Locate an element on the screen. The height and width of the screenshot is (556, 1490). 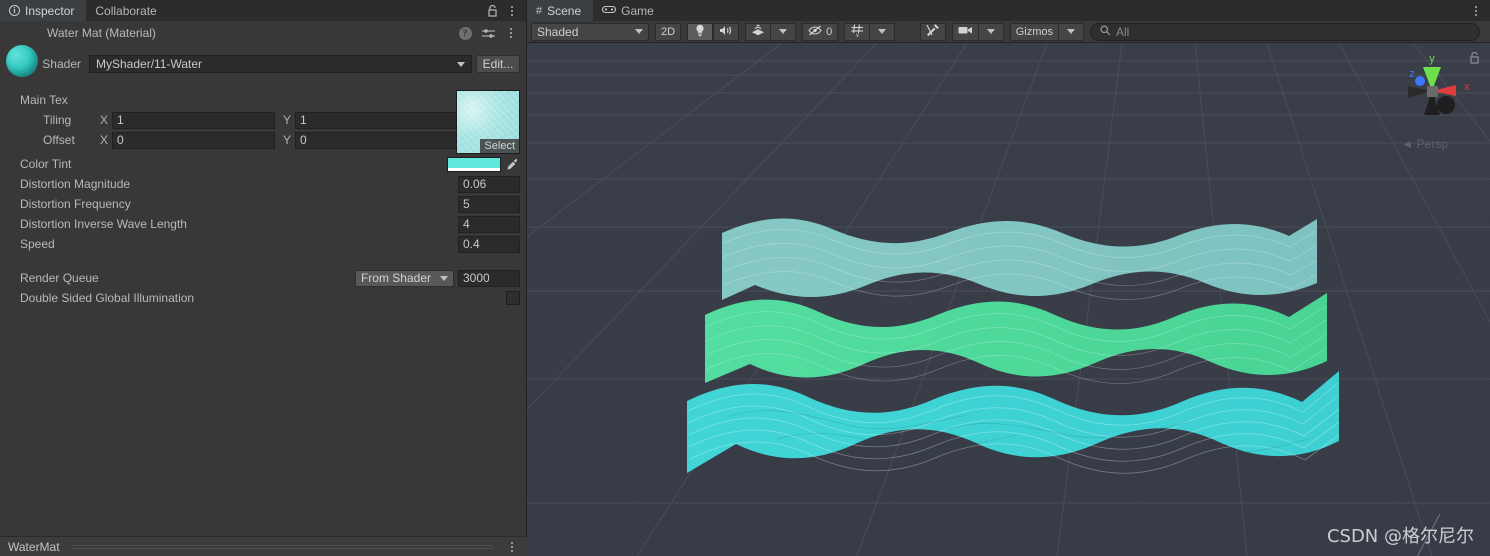
tab-scene: # Scene is located at coordinates (560, 10).